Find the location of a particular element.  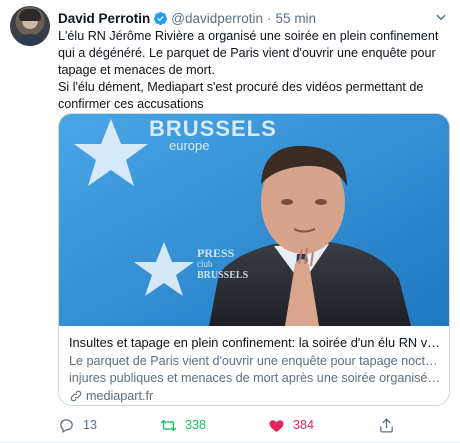

share-button is located at coordinates (390, 425).